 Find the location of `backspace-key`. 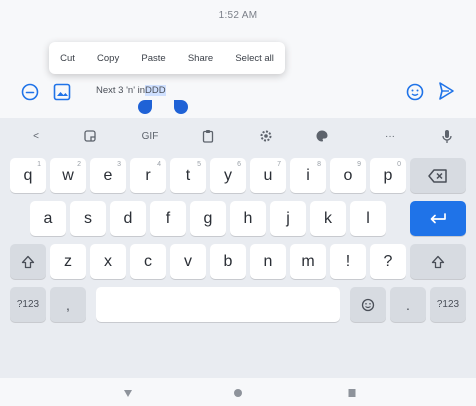

backspace-key is located at coordinates (438, 175).